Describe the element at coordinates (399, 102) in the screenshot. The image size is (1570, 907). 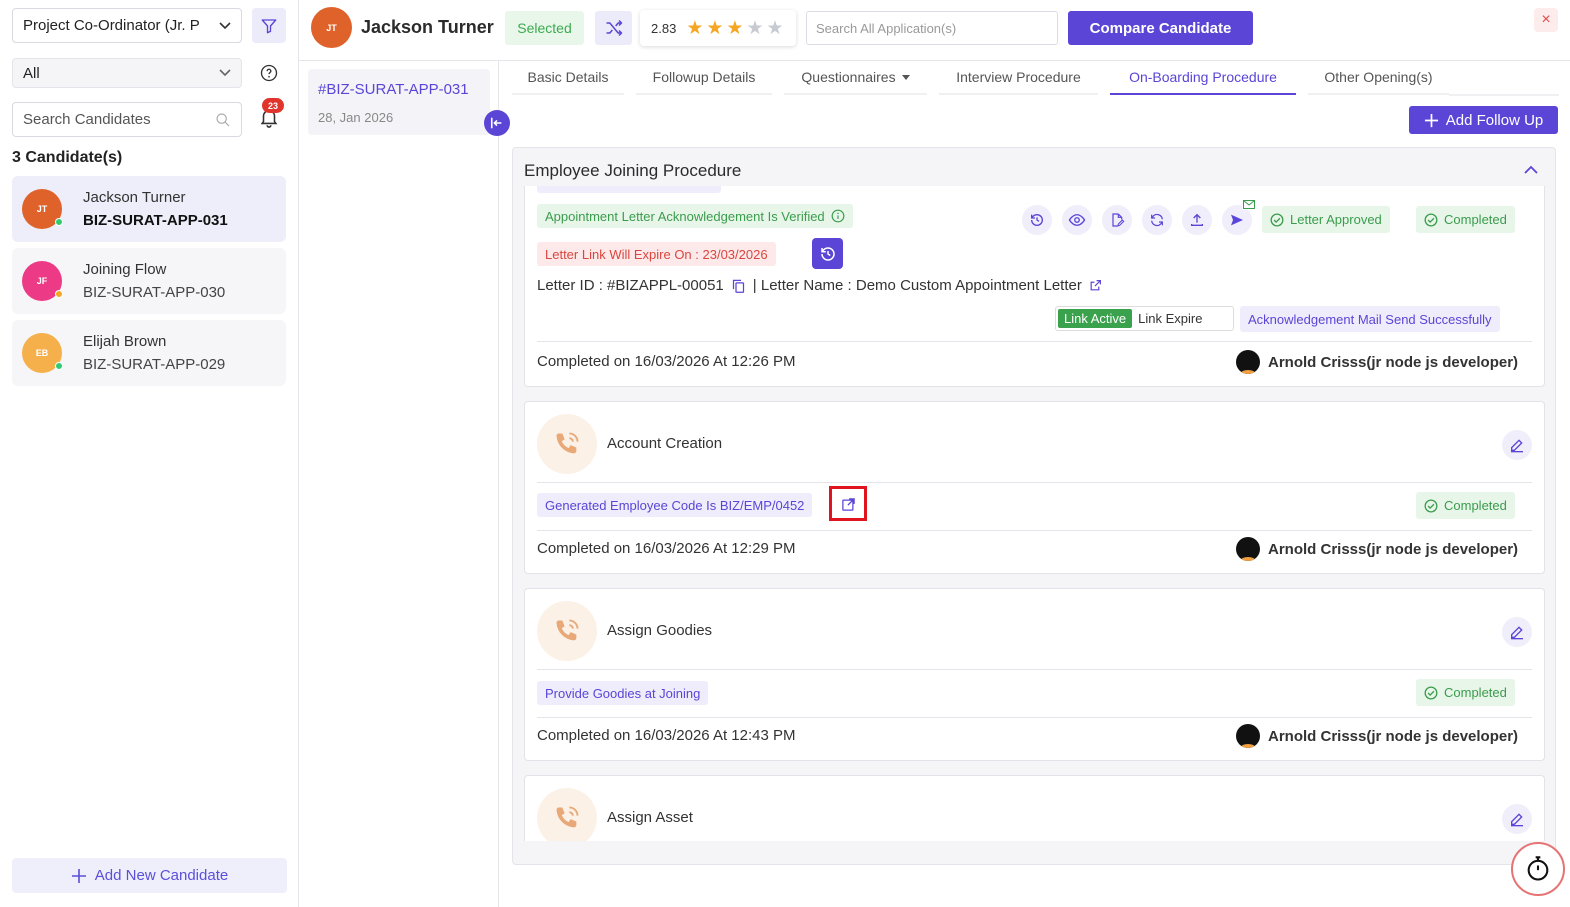
I see `application-card` at that location.